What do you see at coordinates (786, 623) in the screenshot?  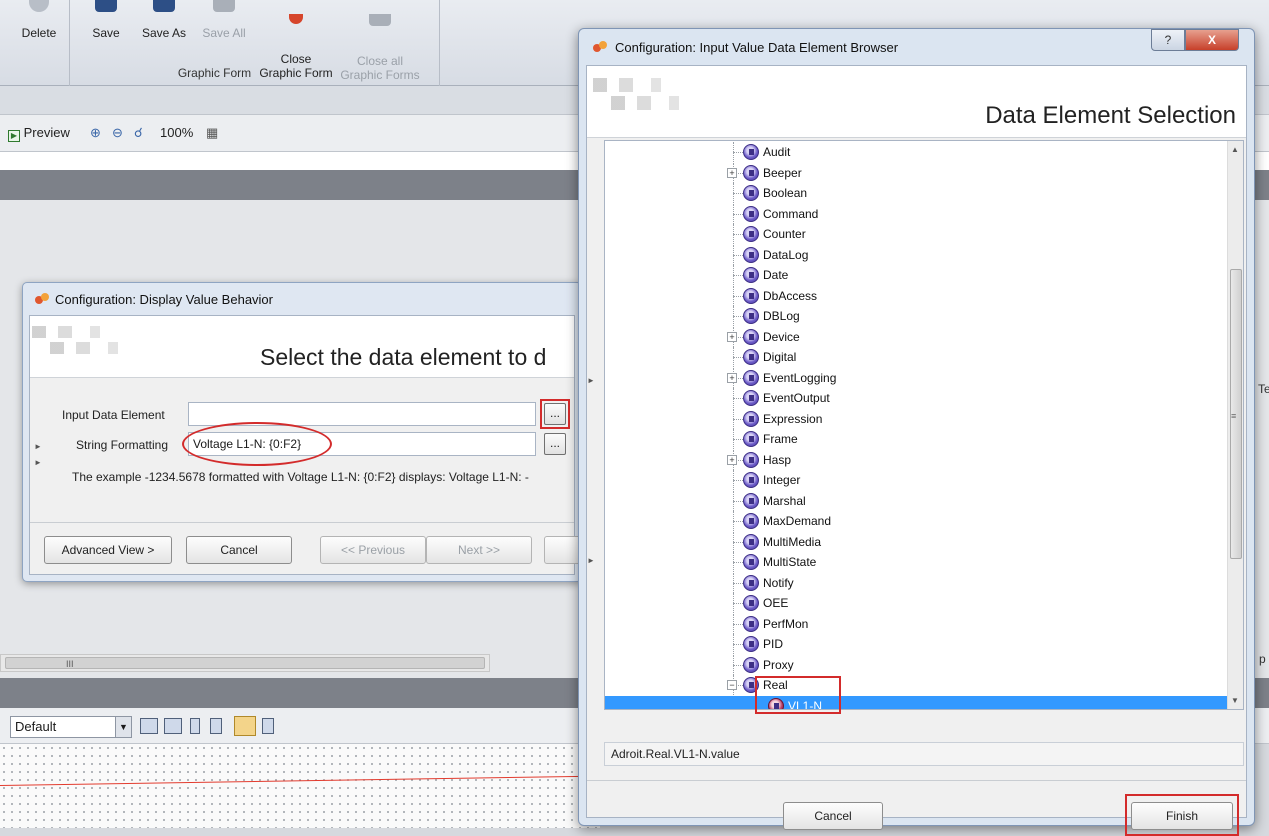 I see `tree-item-label: PerfMon` at bounding box center [786, 623].